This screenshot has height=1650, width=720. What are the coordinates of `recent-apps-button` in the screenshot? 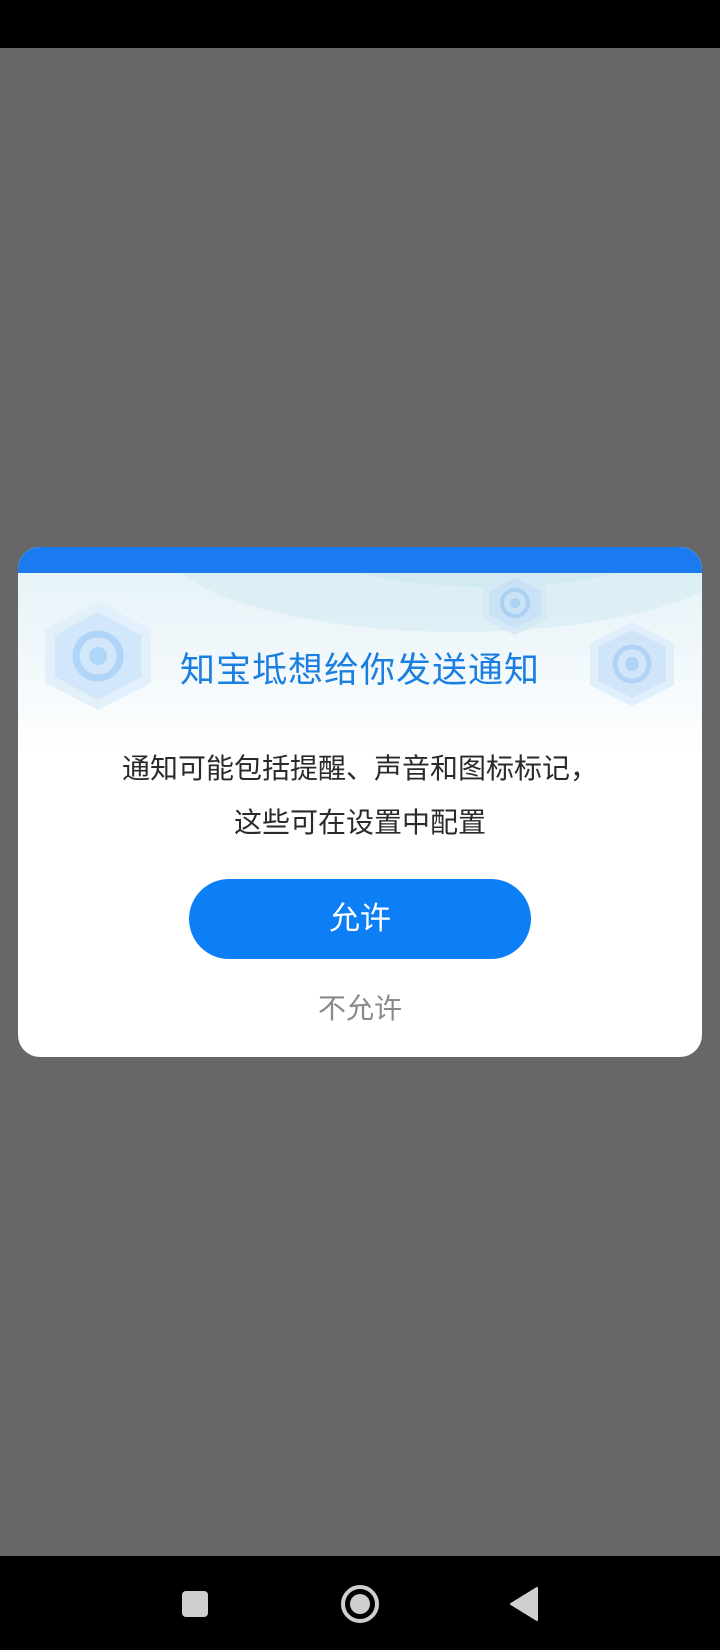 It's located at (195, 1604).